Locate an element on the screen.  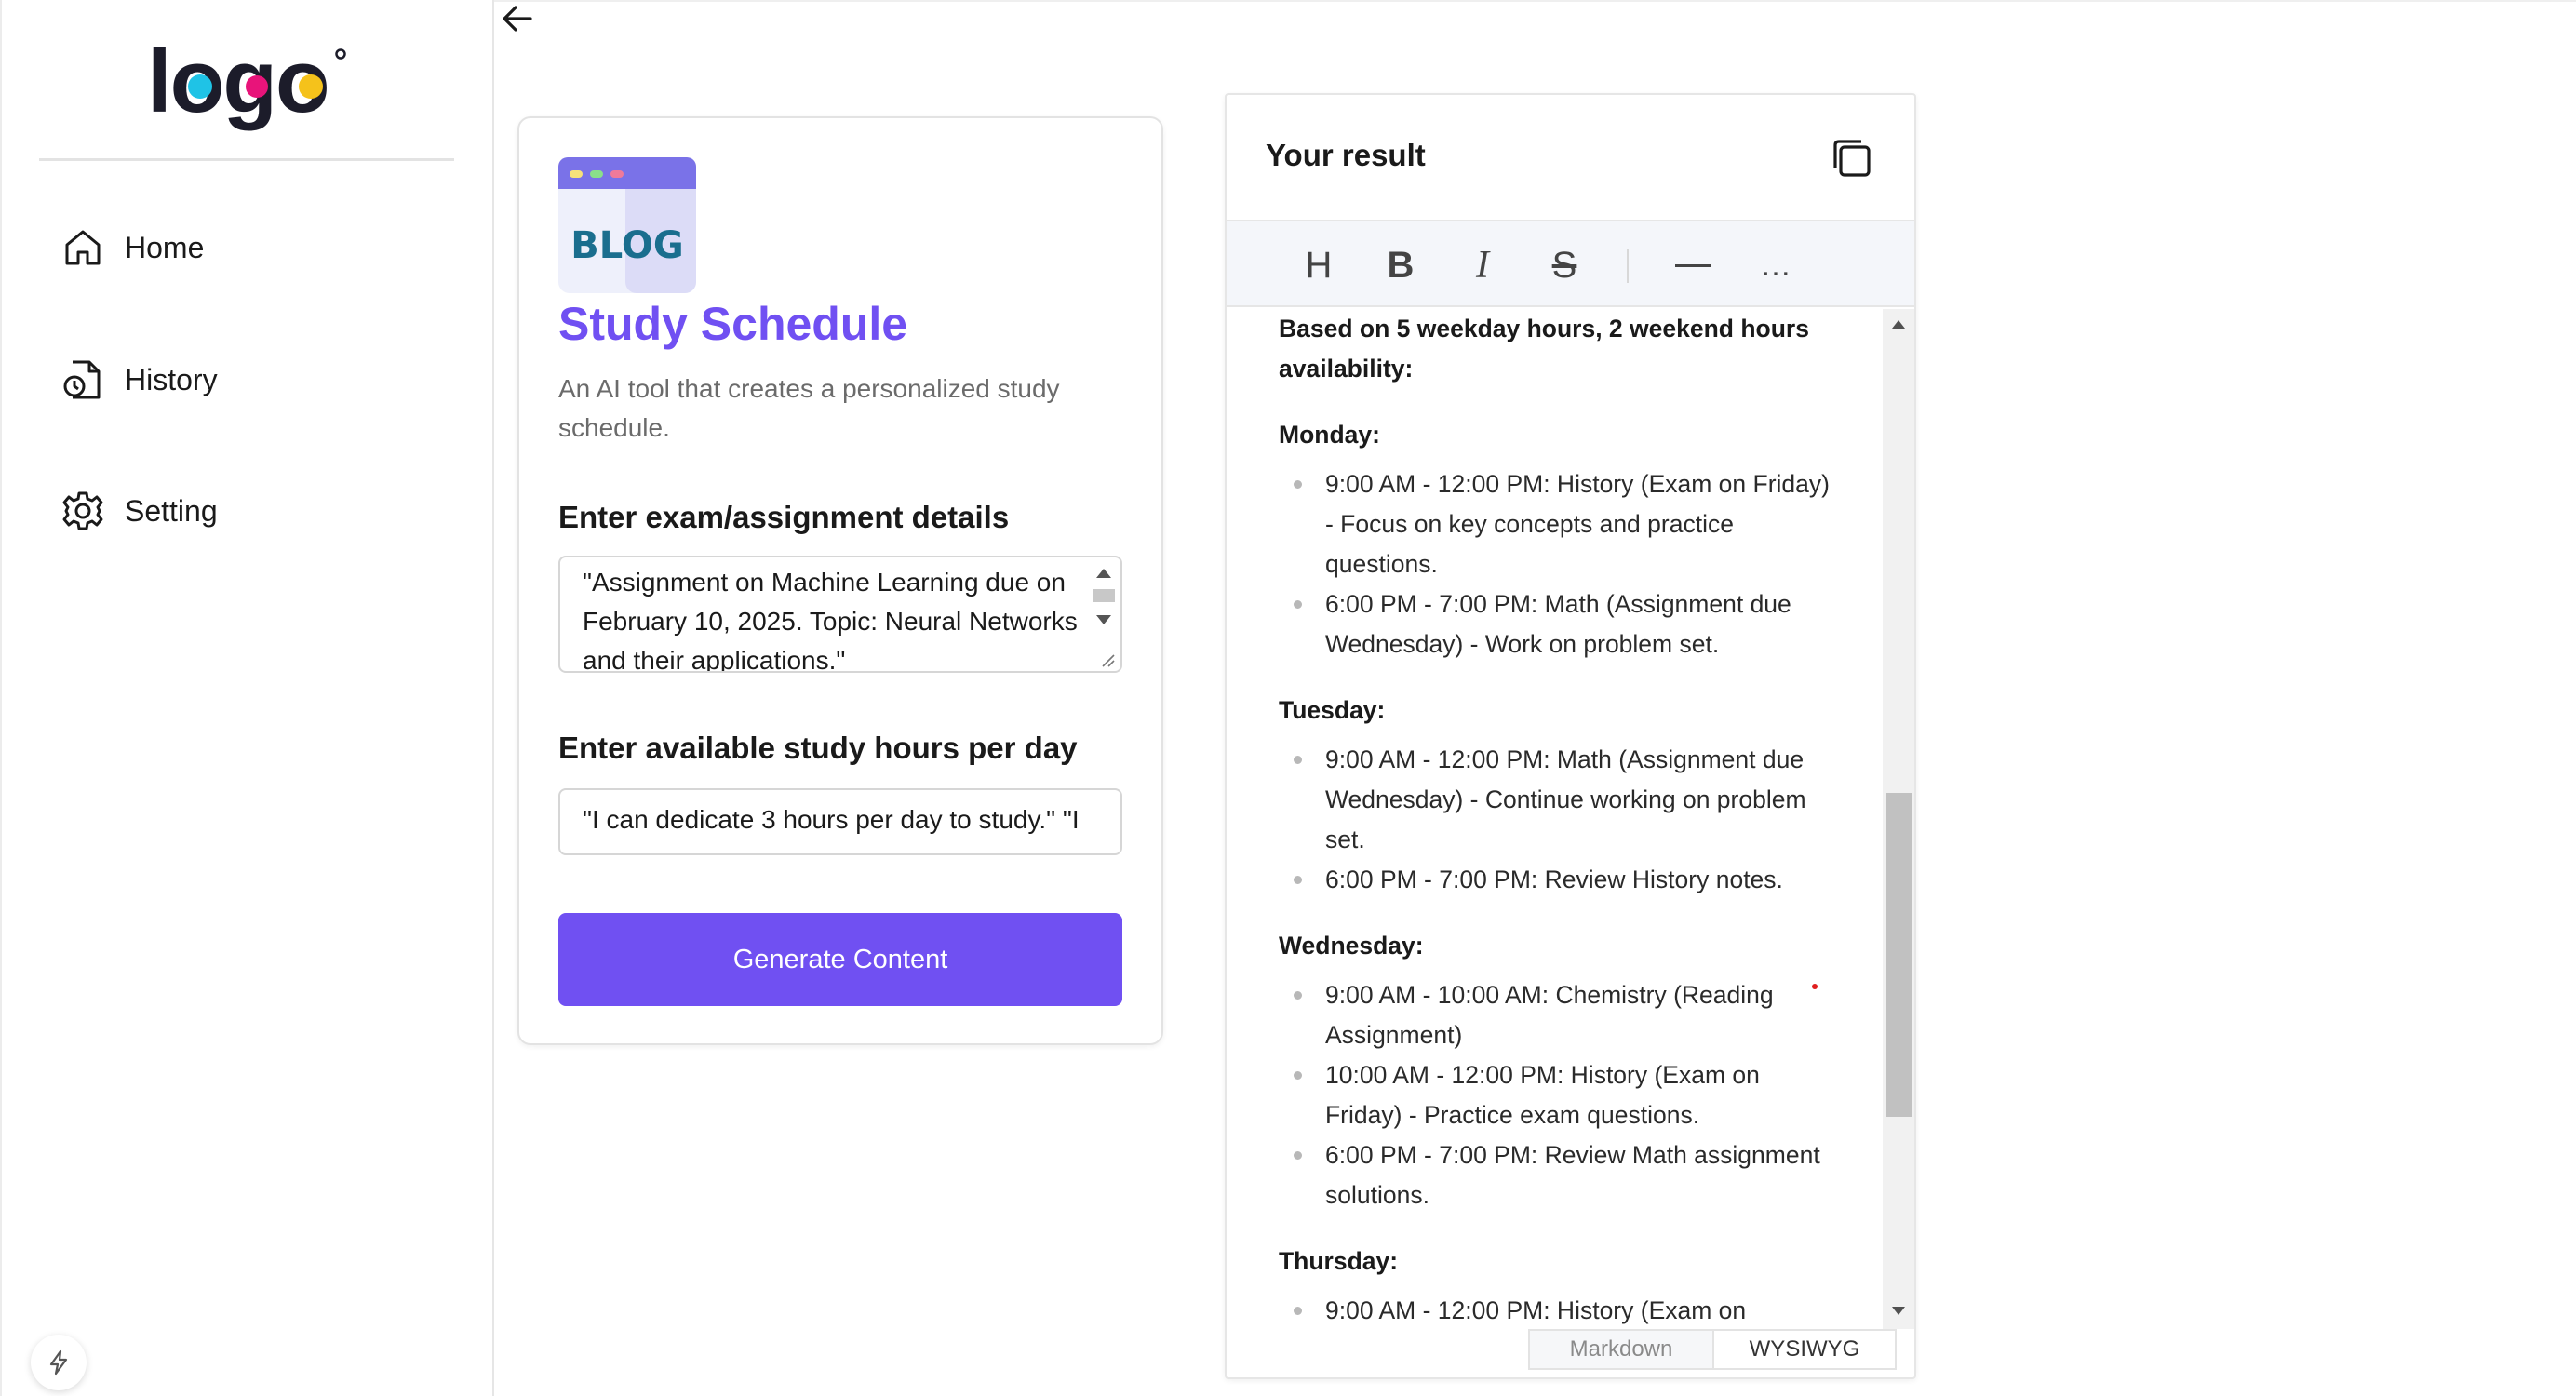
copy-icon is located at coordinates (1852, 159).